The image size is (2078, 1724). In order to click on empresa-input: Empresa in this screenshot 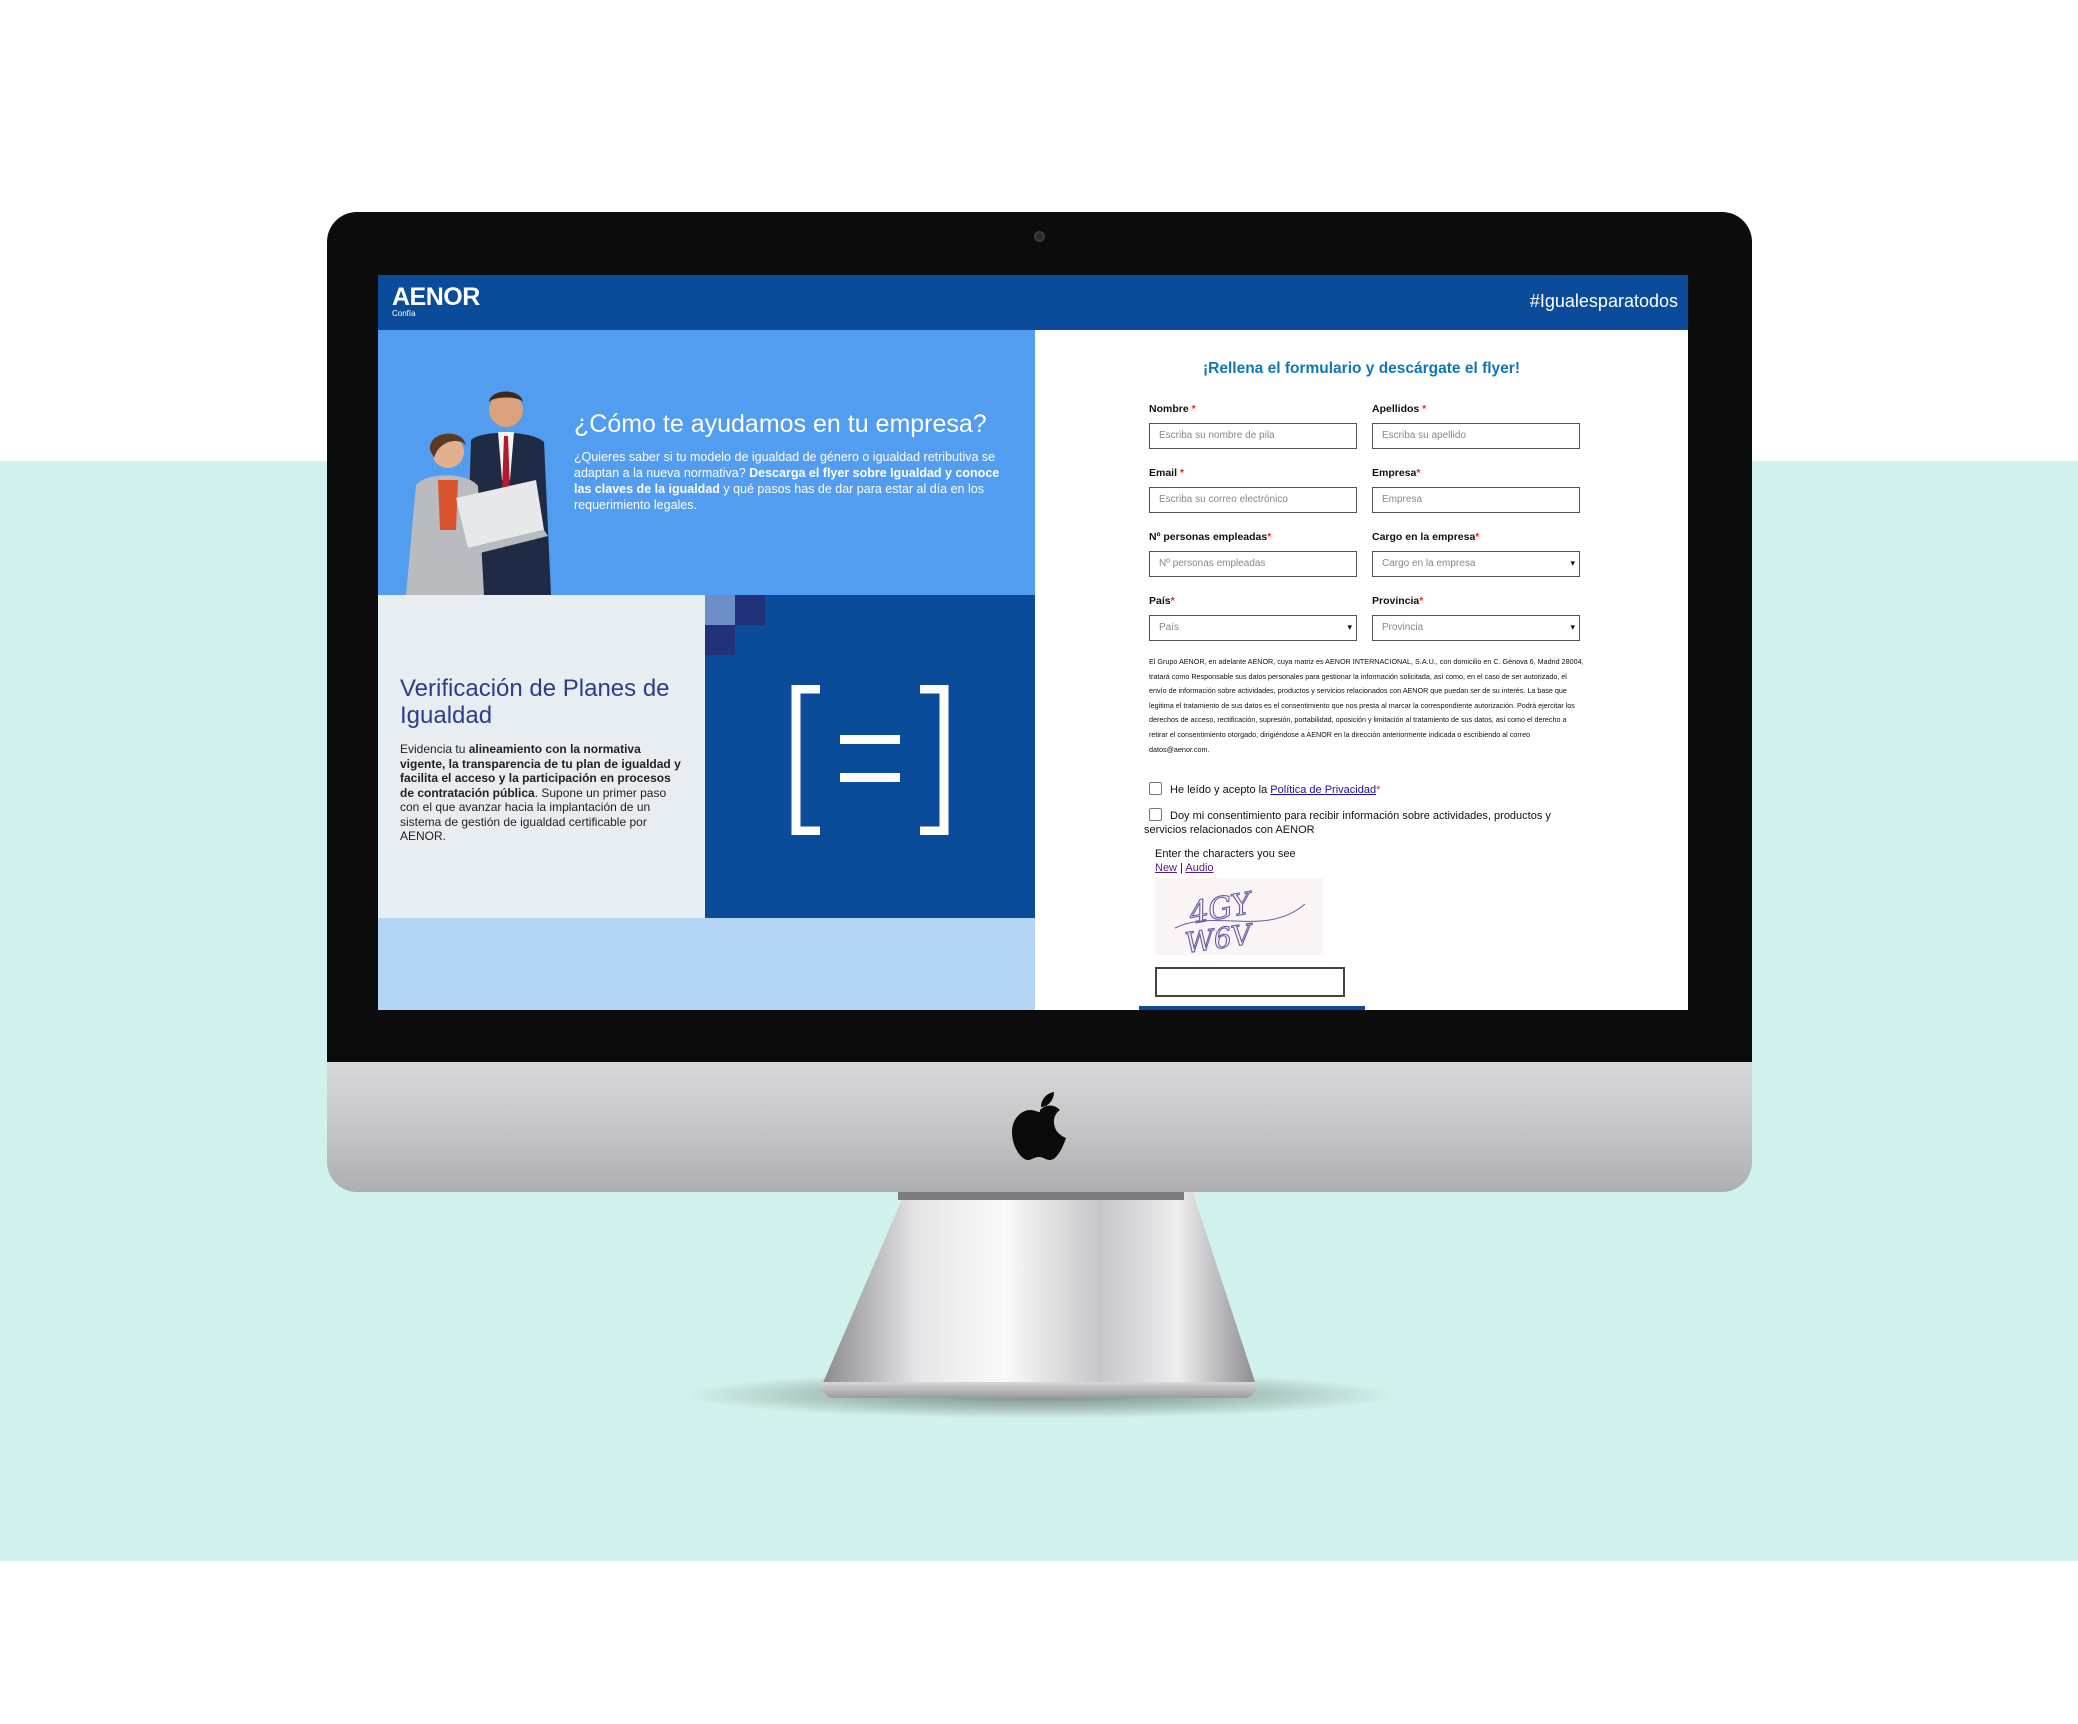, I will do `click(1476, 500)`.